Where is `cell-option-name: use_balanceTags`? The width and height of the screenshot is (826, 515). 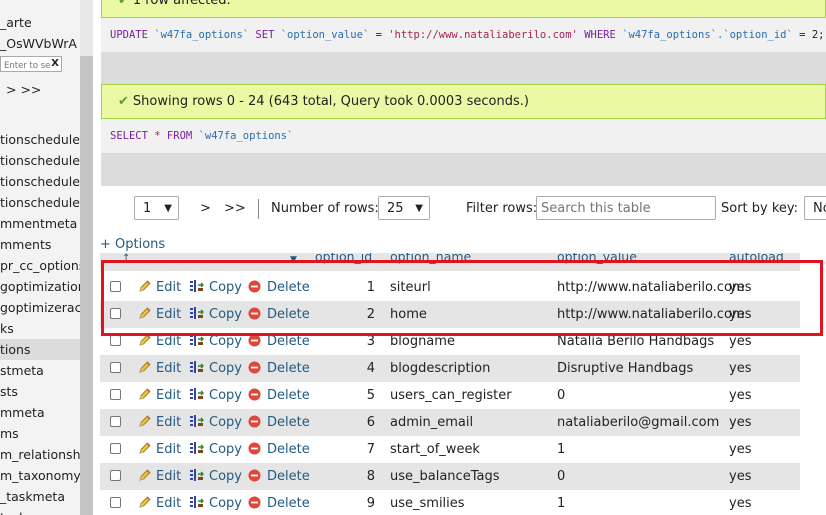
cell-option-name: use_balanceTags is located at coordinates (444, 476).